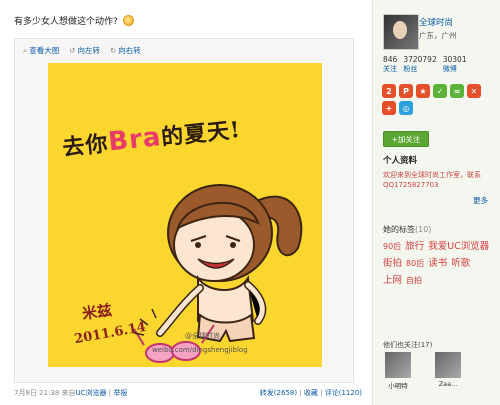  What do you see at coordinates (454, 59) in the screenshot?
I see `stat-value: 30301` at bounding box center [454, 59].